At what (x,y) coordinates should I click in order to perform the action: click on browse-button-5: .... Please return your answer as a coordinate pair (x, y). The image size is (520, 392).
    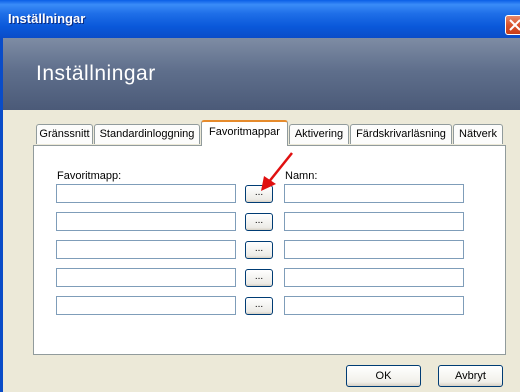
    Looking at the image, I should click on (259, 306).